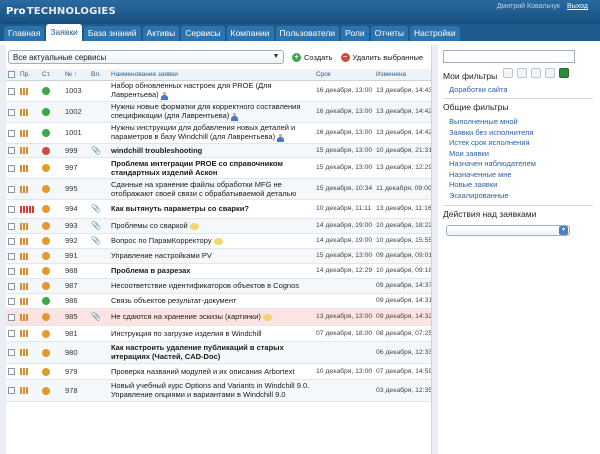 Image resolution: width=600 pixels, height=454 pixels. Describe the element at coordinates (577, 6) in the screenshot. I see `logout-link: Выход` at that location.